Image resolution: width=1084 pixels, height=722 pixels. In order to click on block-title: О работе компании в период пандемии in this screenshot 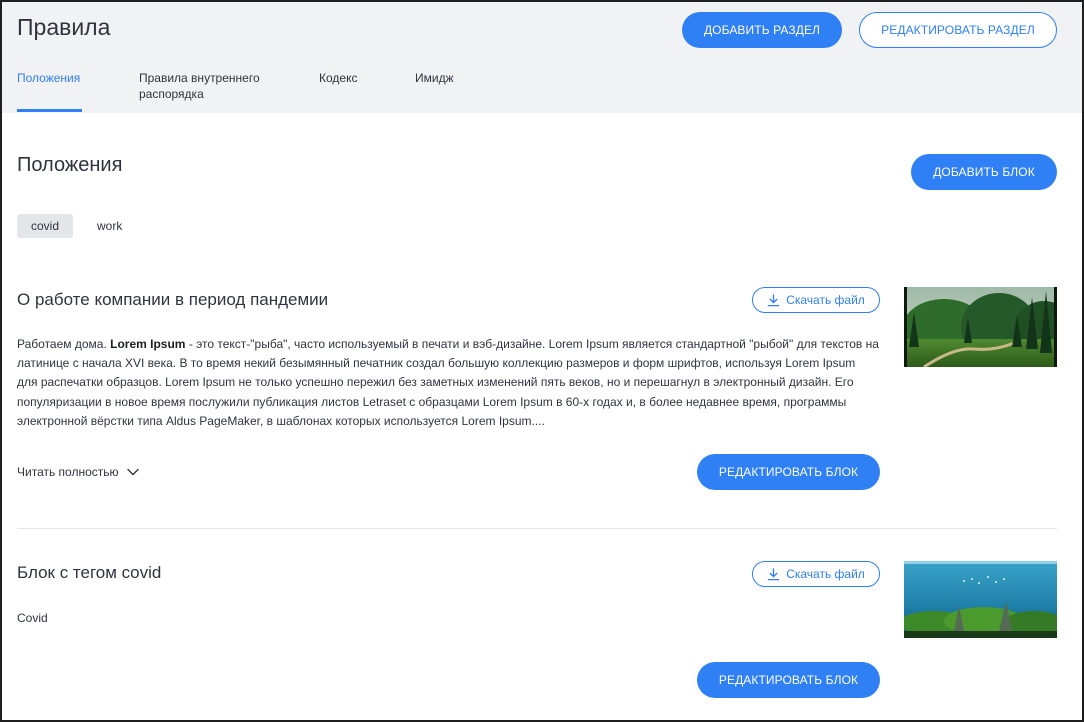, I will do `click(173, 299)`.